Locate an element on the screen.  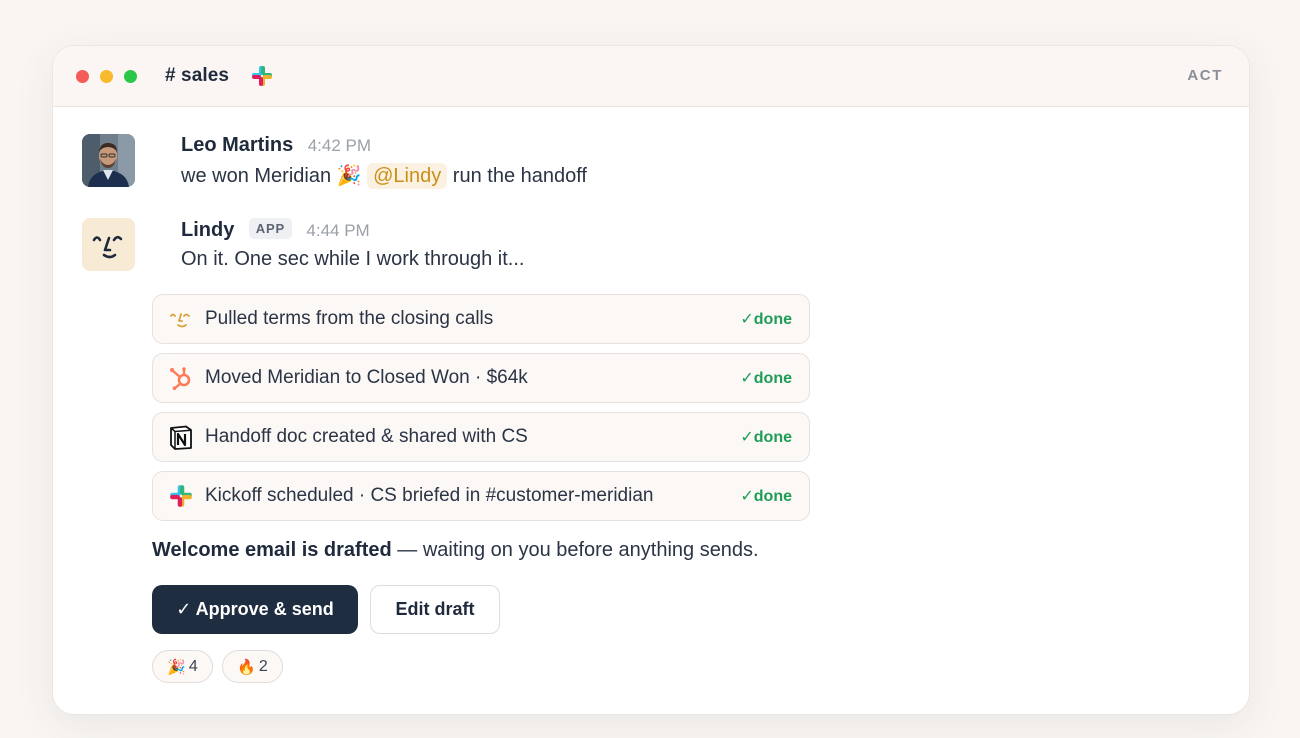
minimize-window-button is located at coordinates (106, 76).